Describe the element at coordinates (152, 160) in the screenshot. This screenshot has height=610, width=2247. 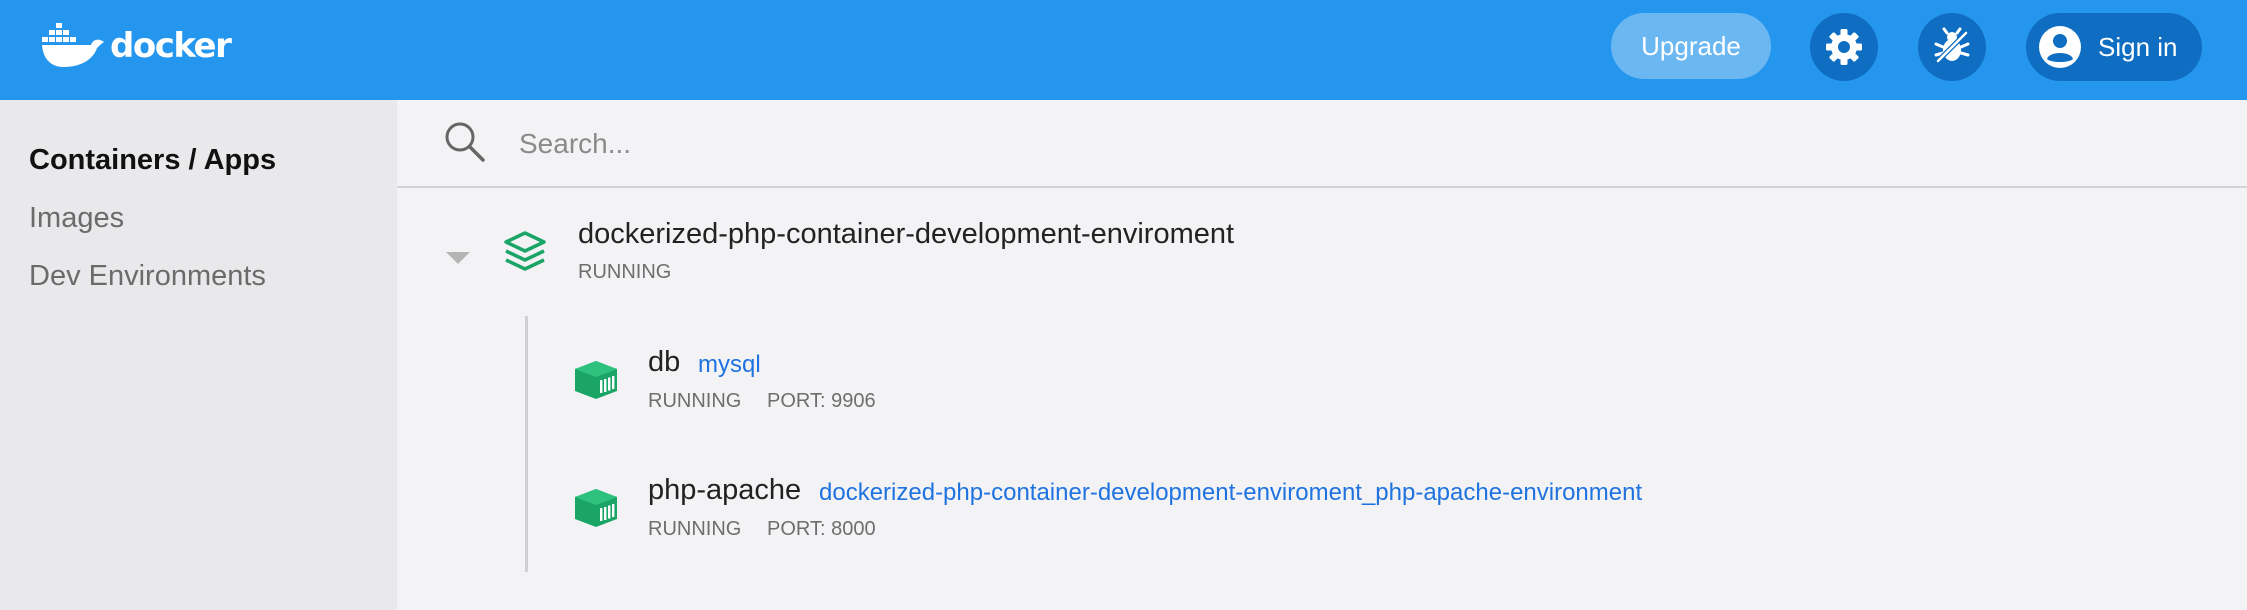
I see `sidebar-item-containers-apps: Containers / Apps` at that location.